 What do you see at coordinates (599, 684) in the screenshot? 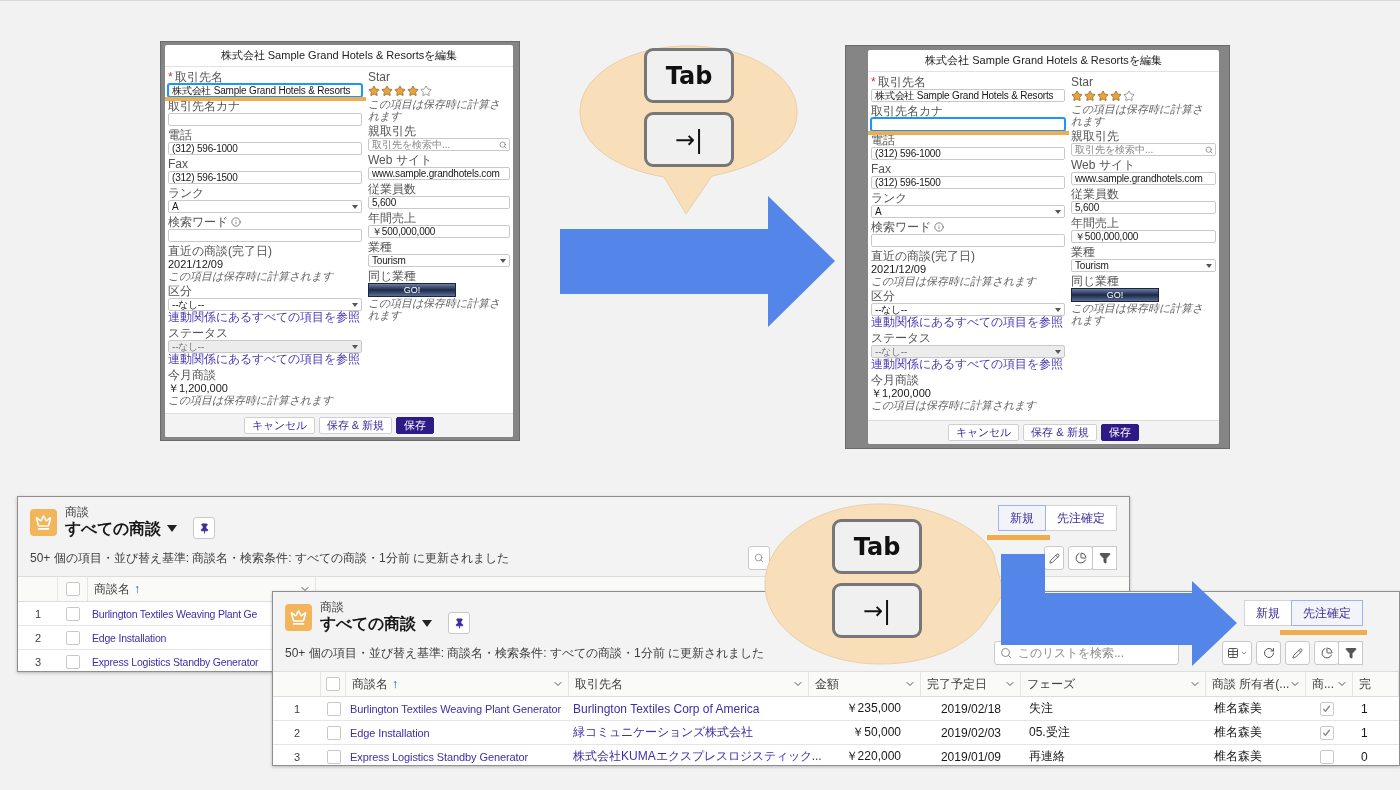
I see `column-label: 取引先名` at bounding box center [599, 684].